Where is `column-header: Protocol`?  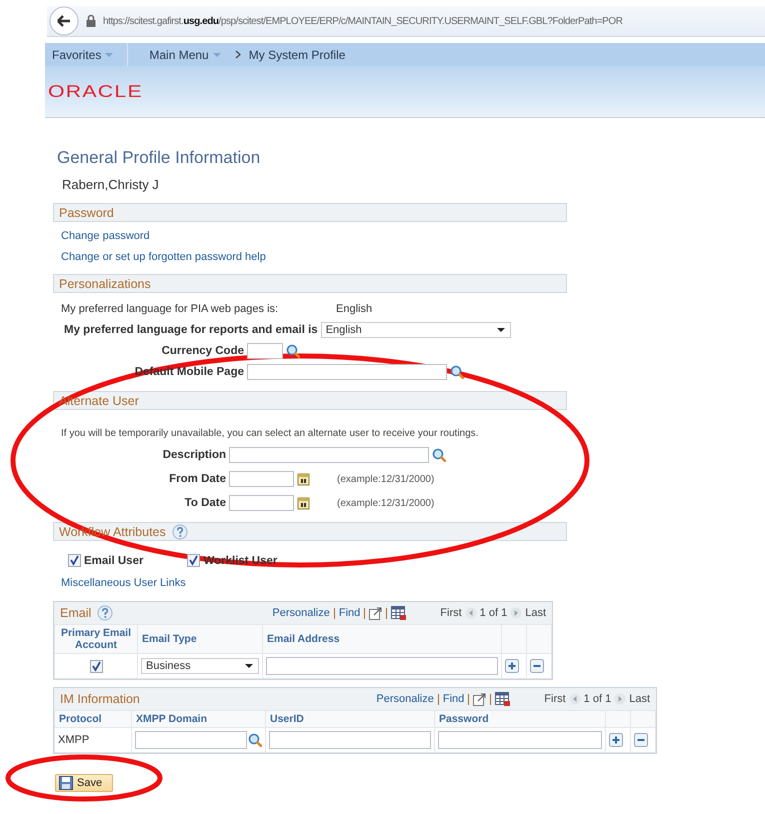
column-header: Protocol is located at coordinates (93, 719).